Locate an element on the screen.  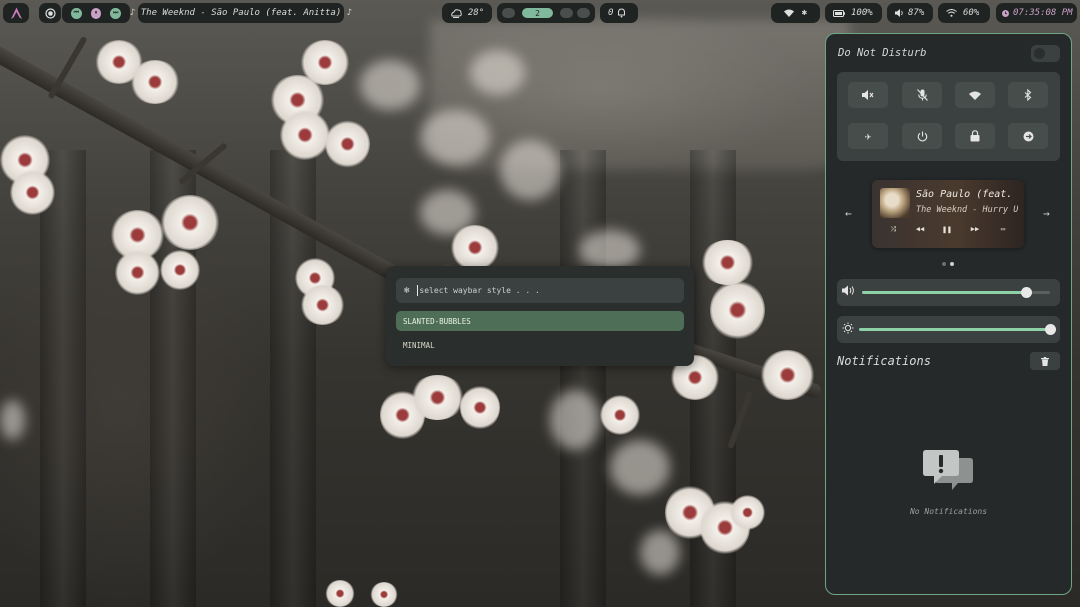
brightness-slider is located at coordinates (957, 329).